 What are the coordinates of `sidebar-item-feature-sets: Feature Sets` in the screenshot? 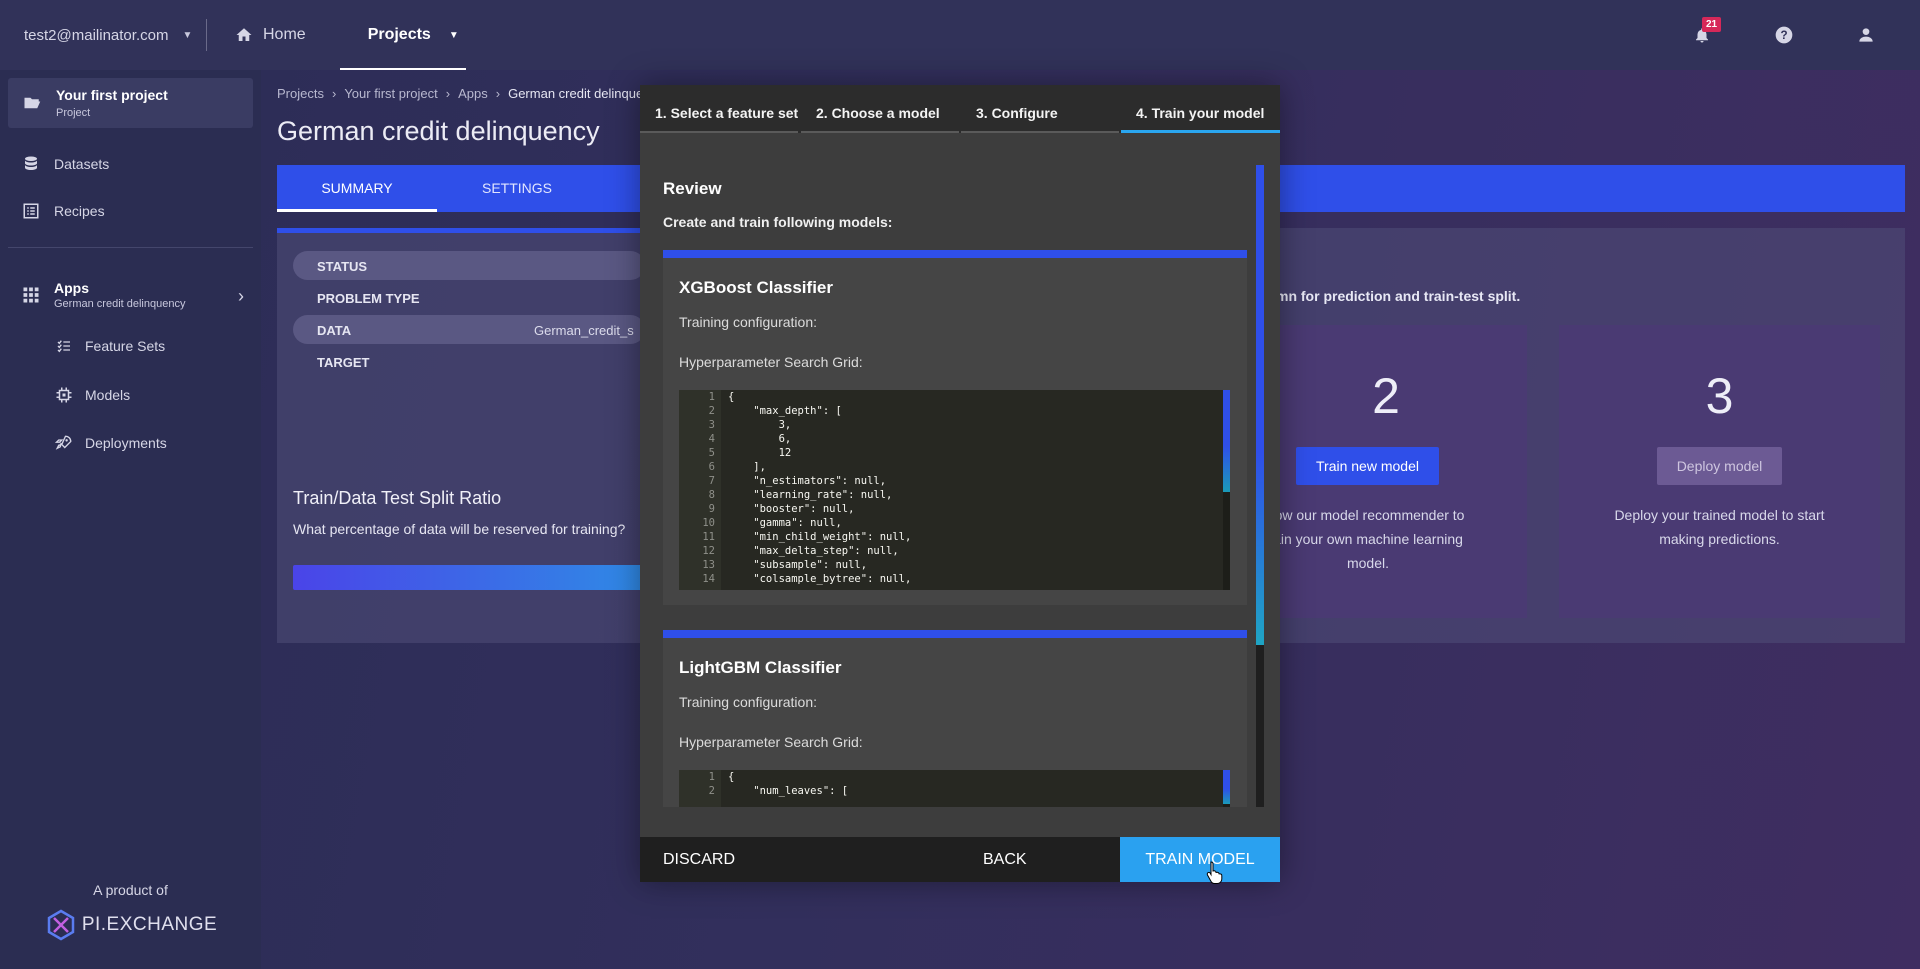 It's located at (110, 346).